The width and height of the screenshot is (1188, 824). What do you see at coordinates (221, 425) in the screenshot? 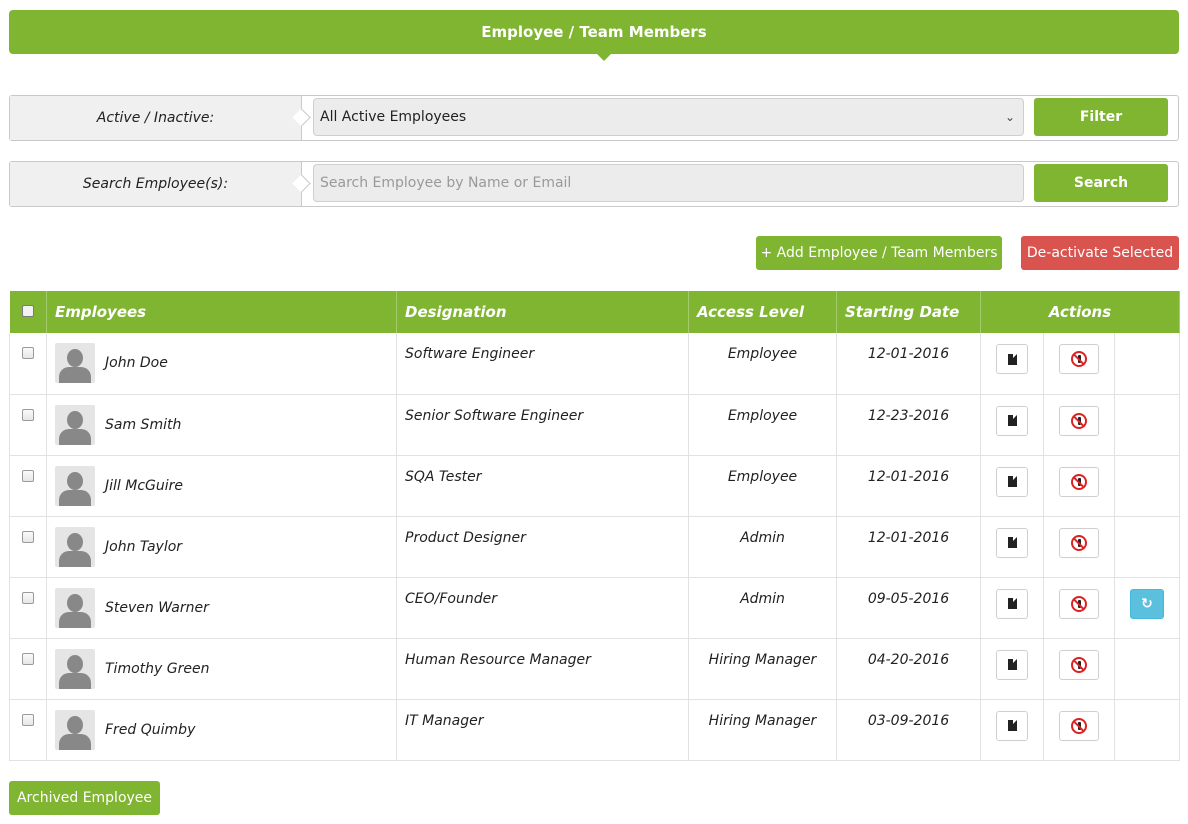
I see `employee-cell: Sam Smith` at bounding box center [221, 425].